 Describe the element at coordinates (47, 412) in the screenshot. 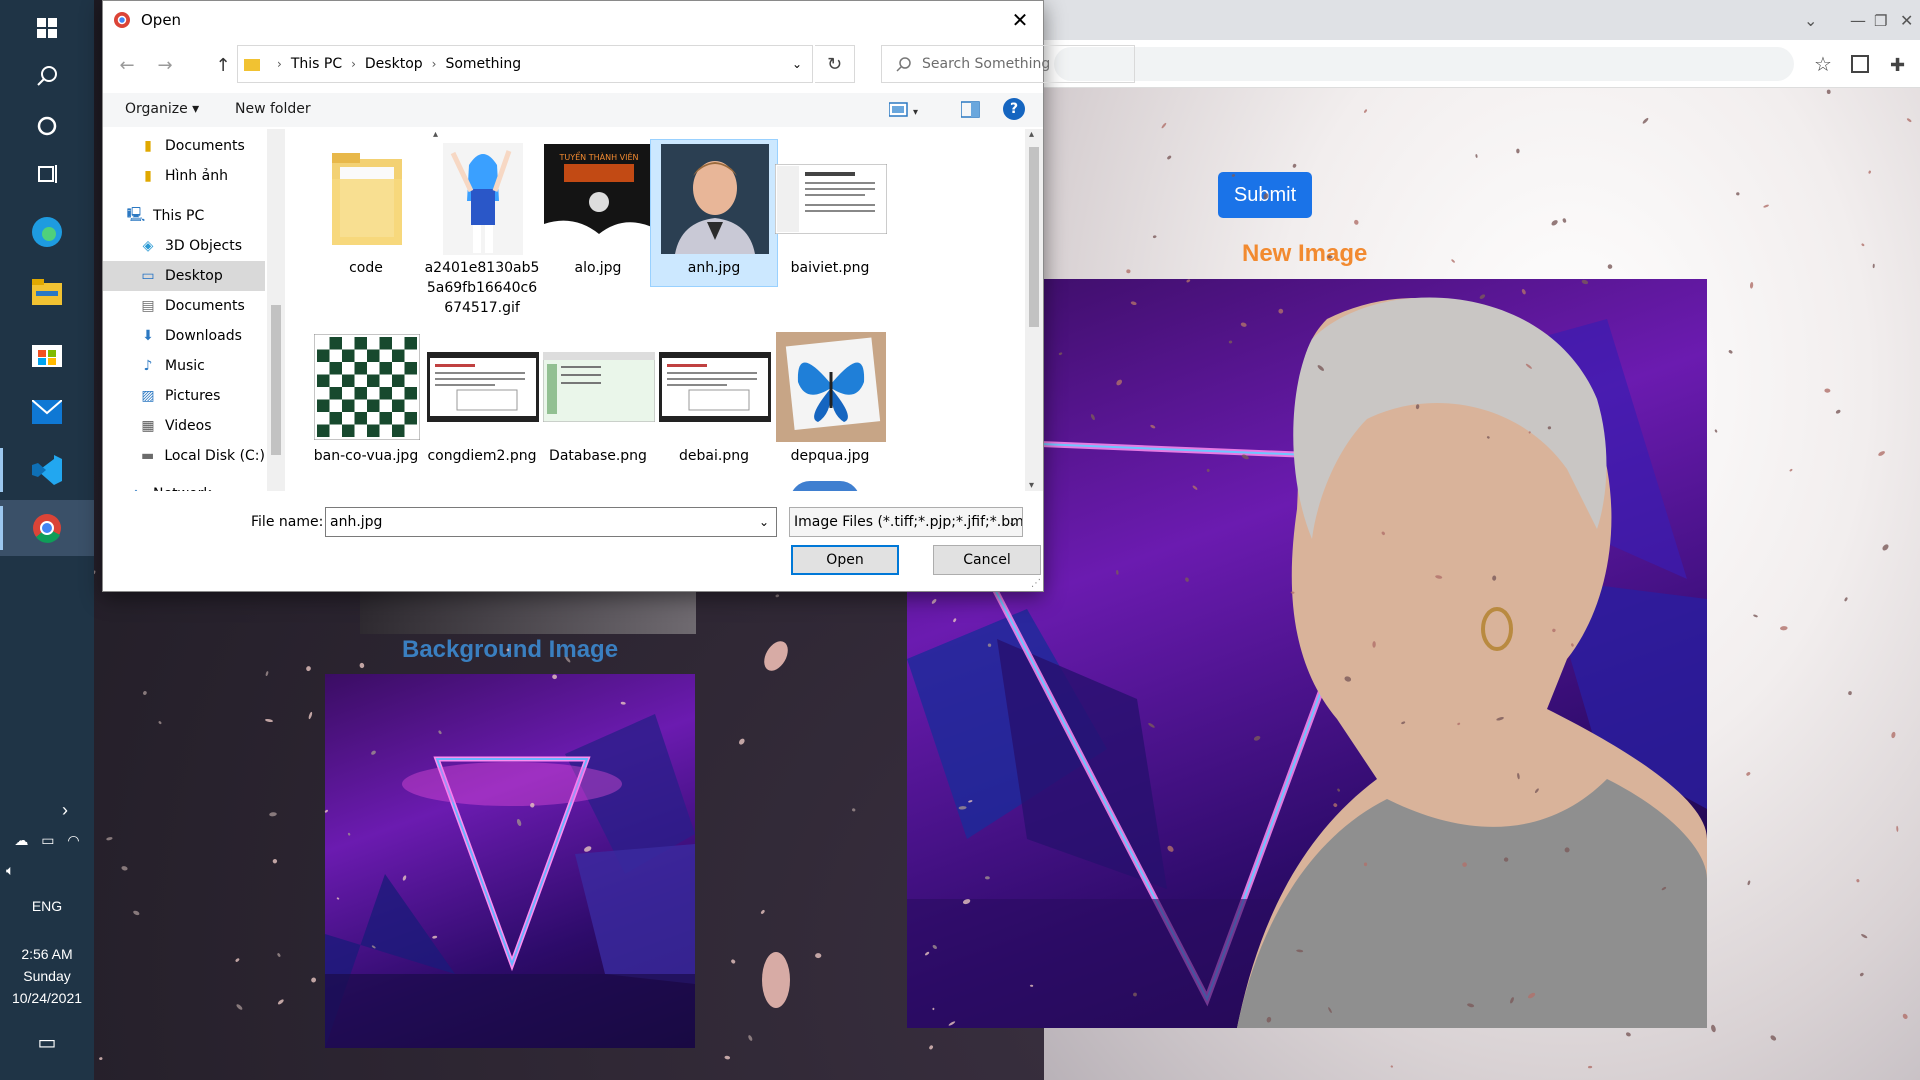

I see `taskbar-mail` at that location.